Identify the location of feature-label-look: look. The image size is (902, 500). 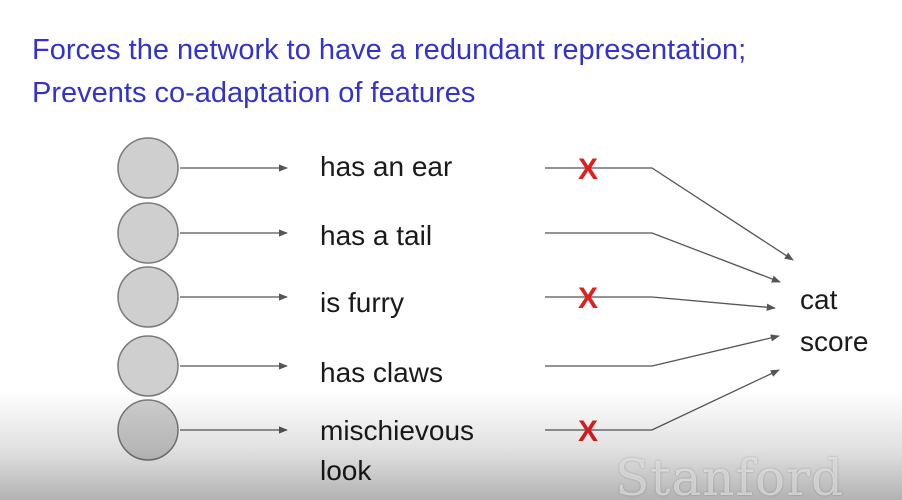
(346, 470).